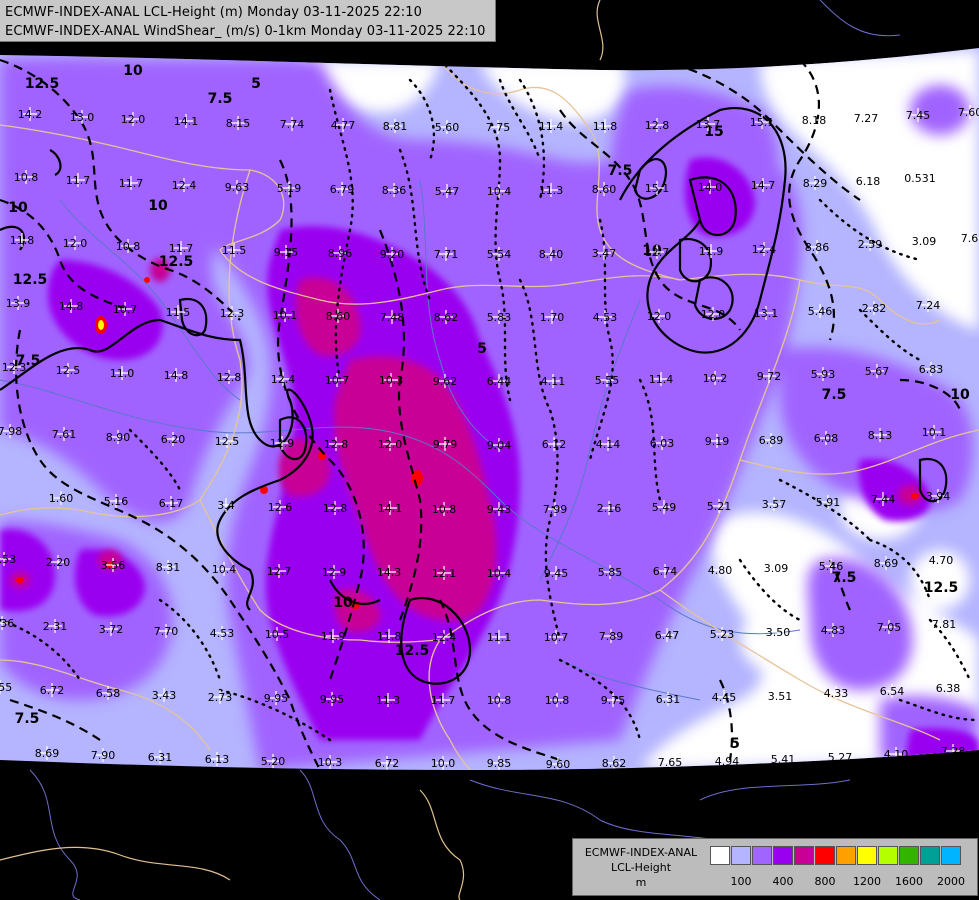 The width and height of the screenshot is (979, 900). Describe the element at coordinates (234, 250) in the screenshot. I see `station-value: 11.5` at that location.